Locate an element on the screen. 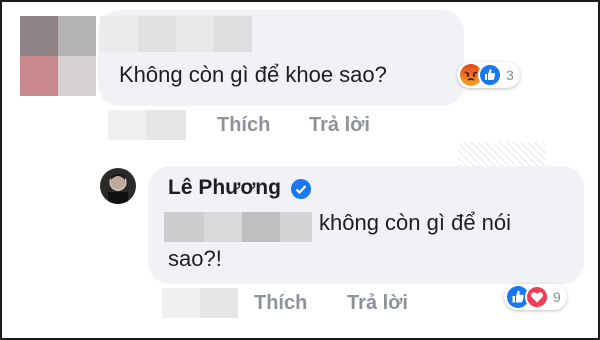 The image size is (600, 340). reply-text-line1: không còn gì để nói is located at coordinates (415, 222).